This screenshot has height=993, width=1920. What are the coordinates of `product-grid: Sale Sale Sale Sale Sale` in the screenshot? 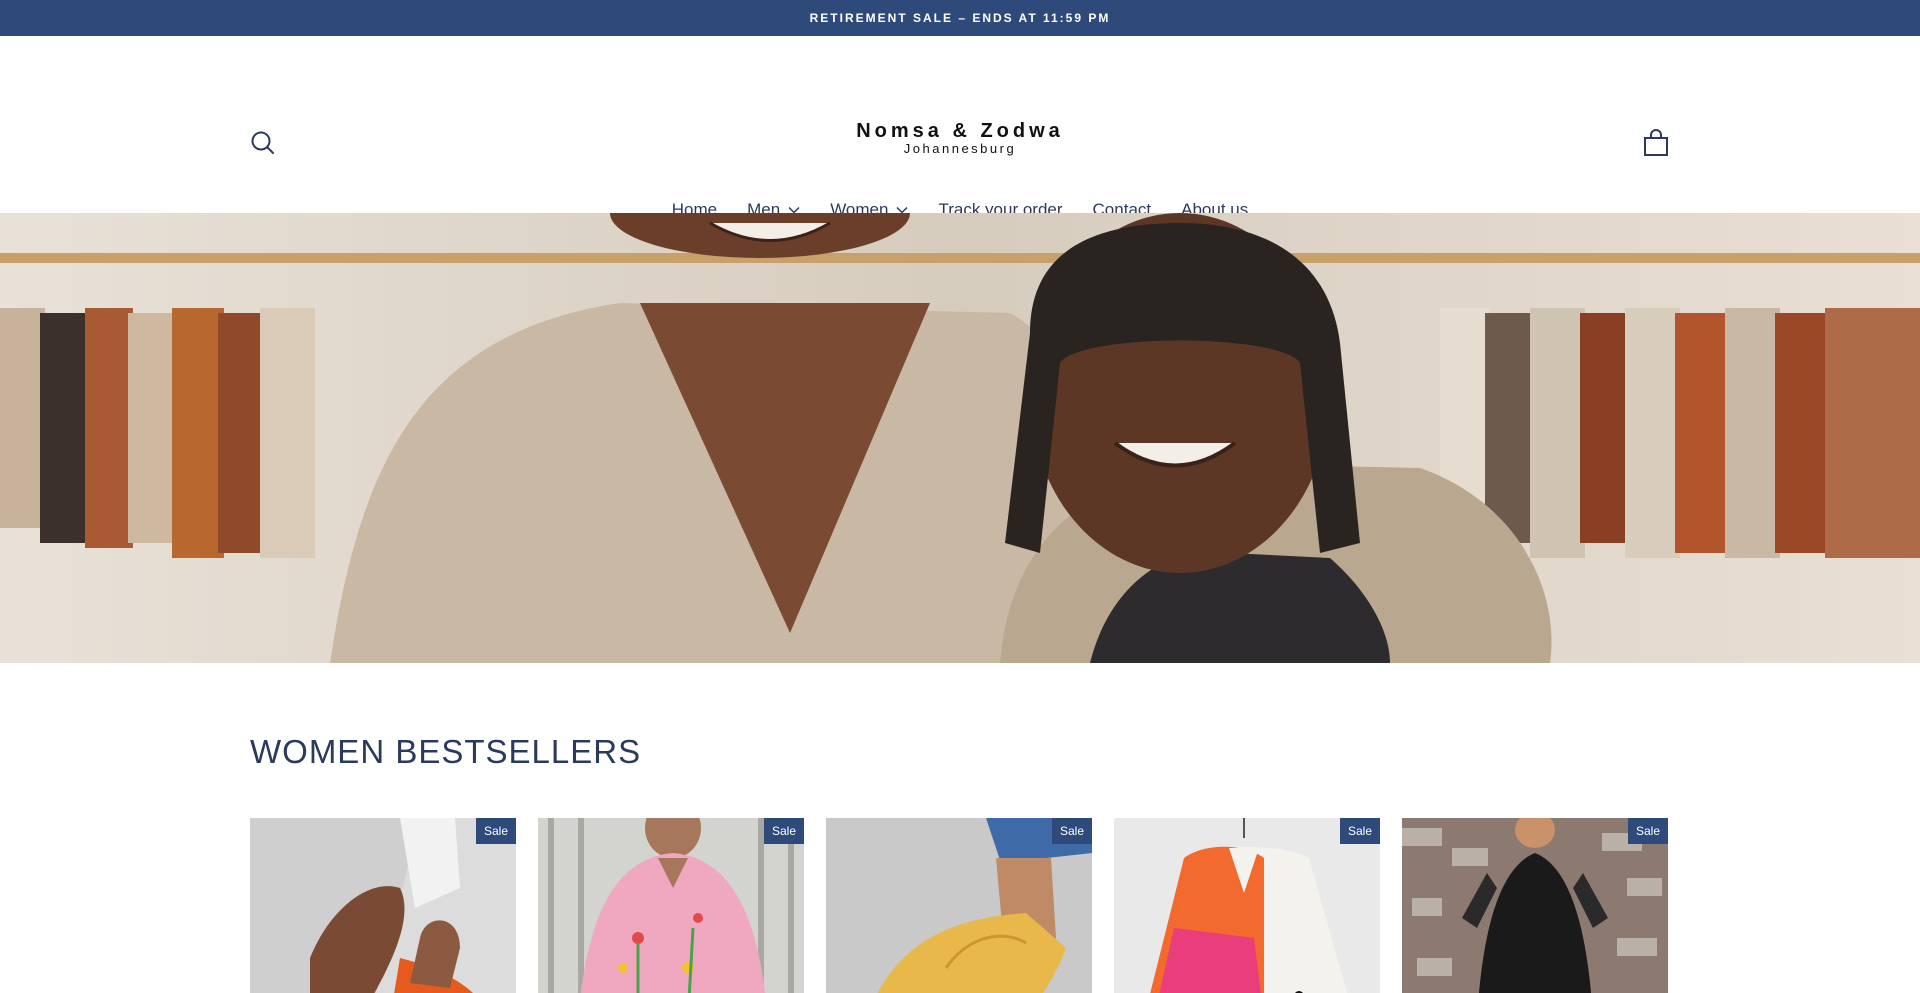 It's located at (959, 905).